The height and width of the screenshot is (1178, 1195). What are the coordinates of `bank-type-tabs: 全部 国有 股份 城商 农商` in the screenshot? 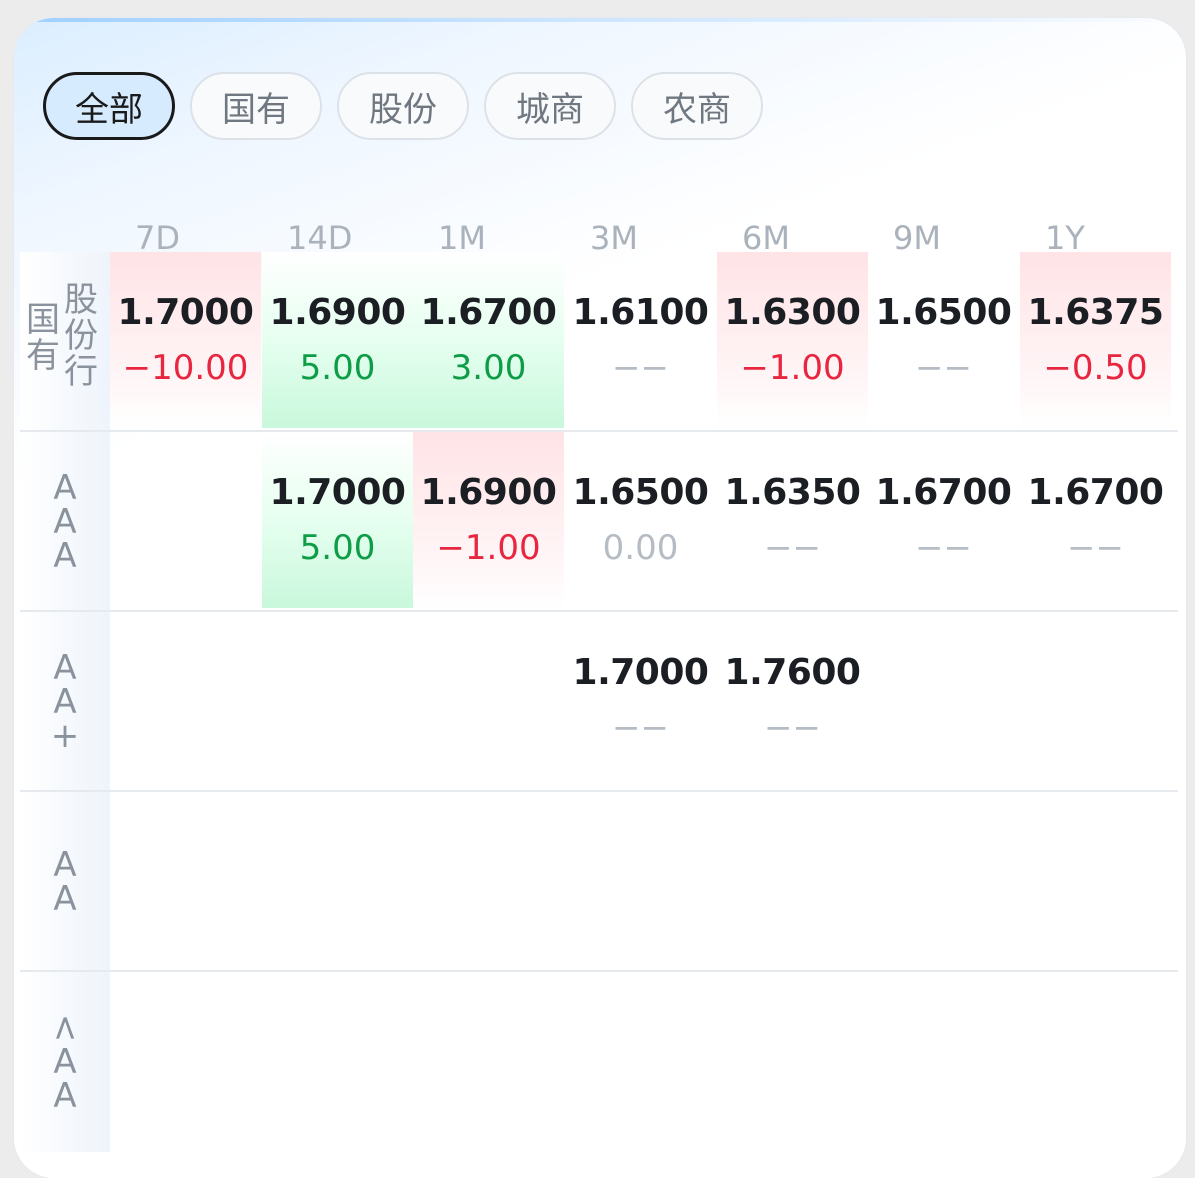 It's located at (403, 106).